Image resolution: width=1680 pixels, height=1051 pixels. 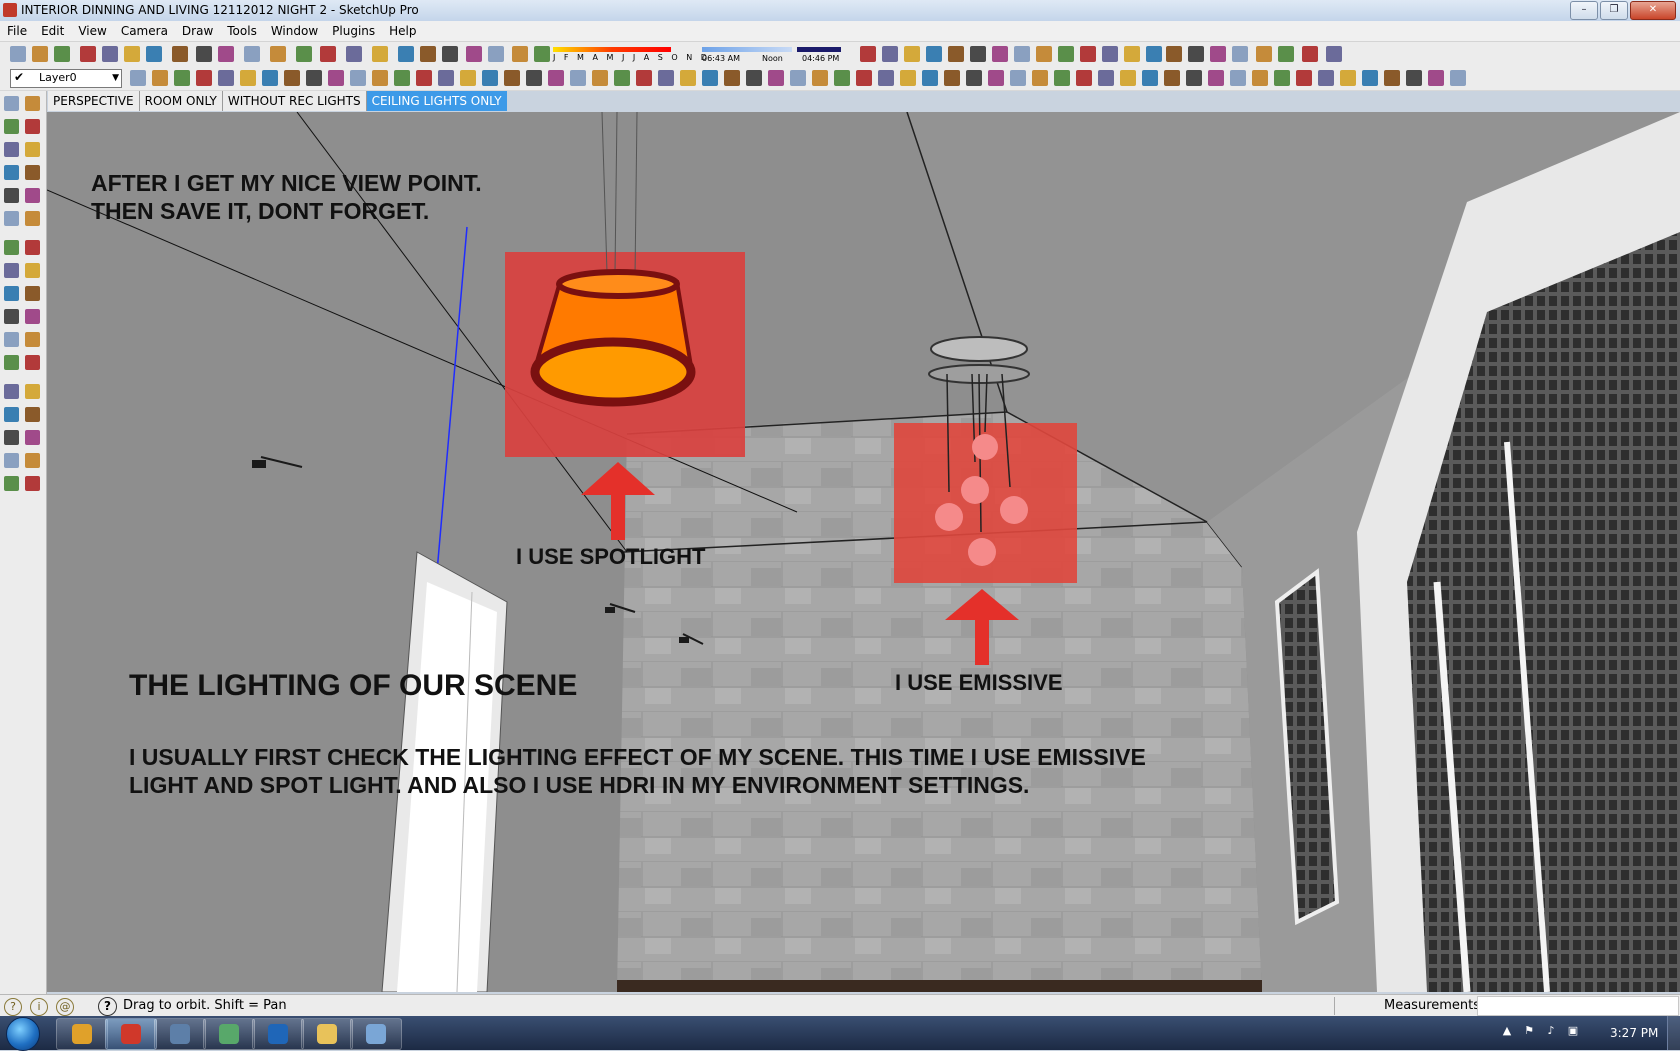 What do you see at coordinates (1673, 1033) in the screenshot?
I see `show-desktop-button` at bounding box center [1673, 1033].